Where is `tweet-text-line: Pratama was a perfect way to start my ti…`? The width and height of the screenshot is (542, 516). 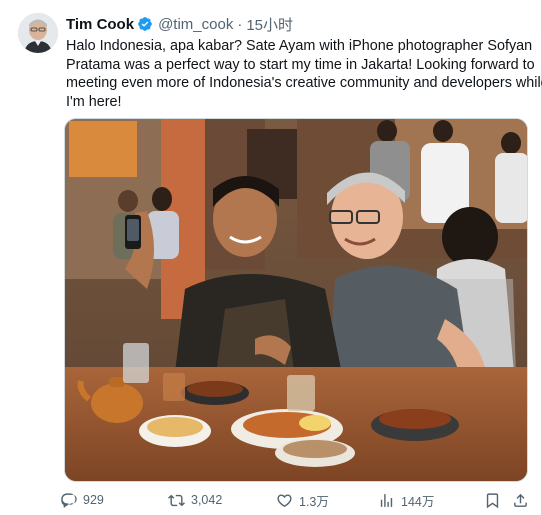
tweet-text-line: Pratama was a perfect way to start my ti… is located at coordinates (300, 64).